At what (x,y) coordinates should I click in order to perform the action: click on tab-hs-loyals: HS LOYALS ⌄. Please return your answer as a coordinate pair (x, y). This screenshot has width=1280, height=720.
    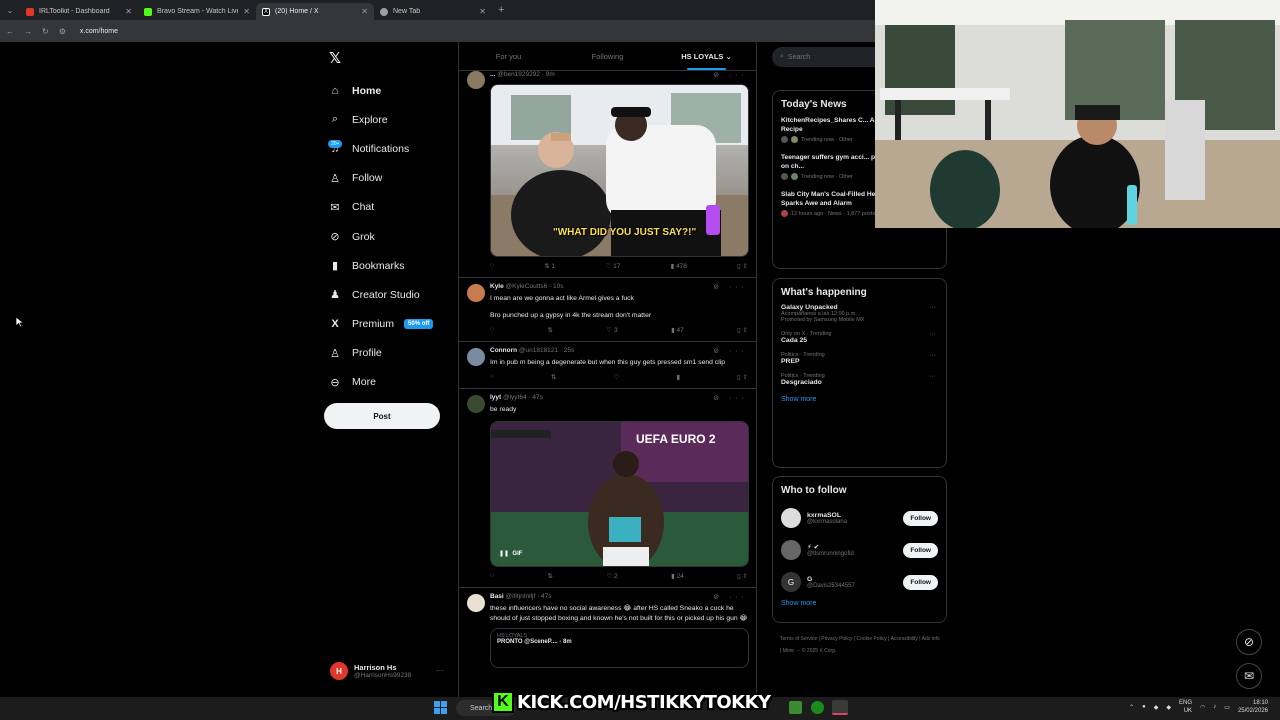
    Looking at the image, I should click on (706, 56).